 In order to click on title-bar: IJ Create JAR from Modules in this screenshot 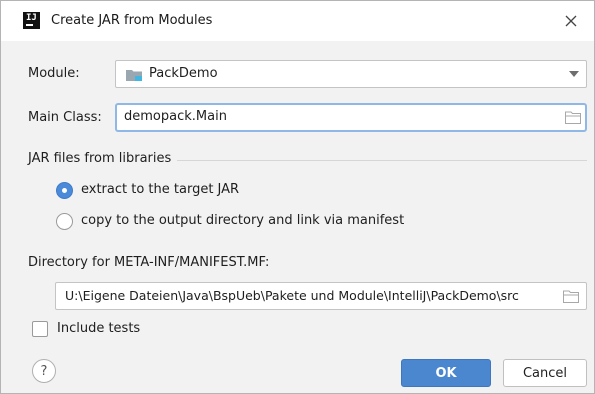, I will do `click(297, 21)`.